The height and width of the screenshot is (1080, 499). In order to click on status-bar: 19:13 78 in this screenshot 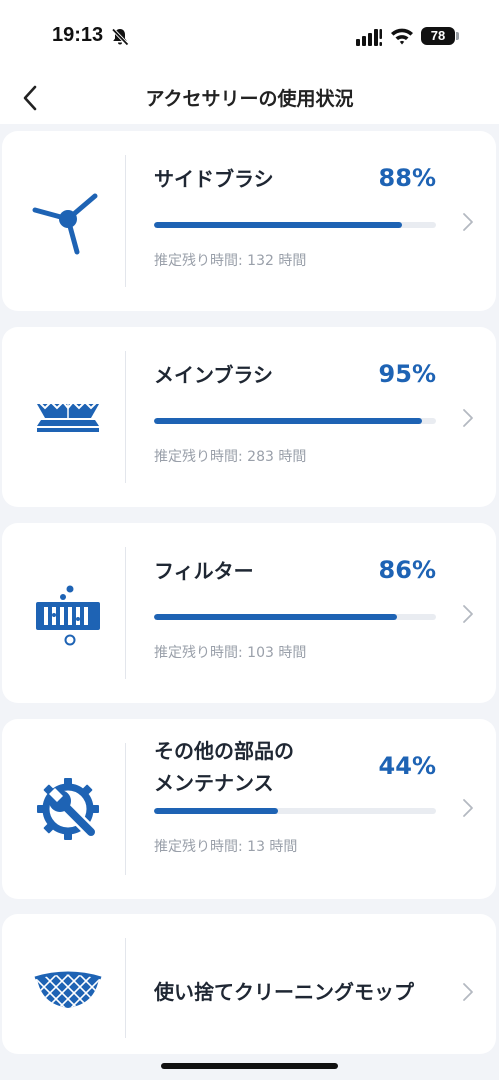, I will do `click(249, 36)`.